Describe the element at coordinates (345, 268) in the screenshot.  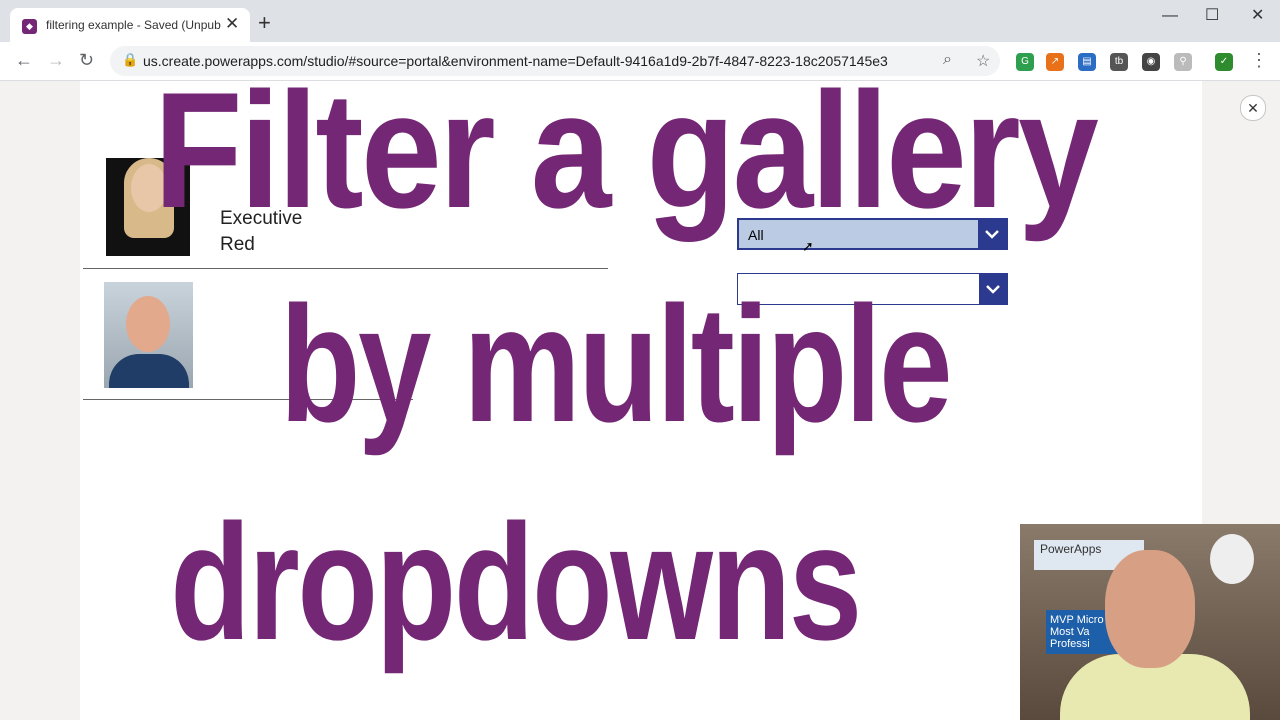
I see `gallery-separator` at that location.